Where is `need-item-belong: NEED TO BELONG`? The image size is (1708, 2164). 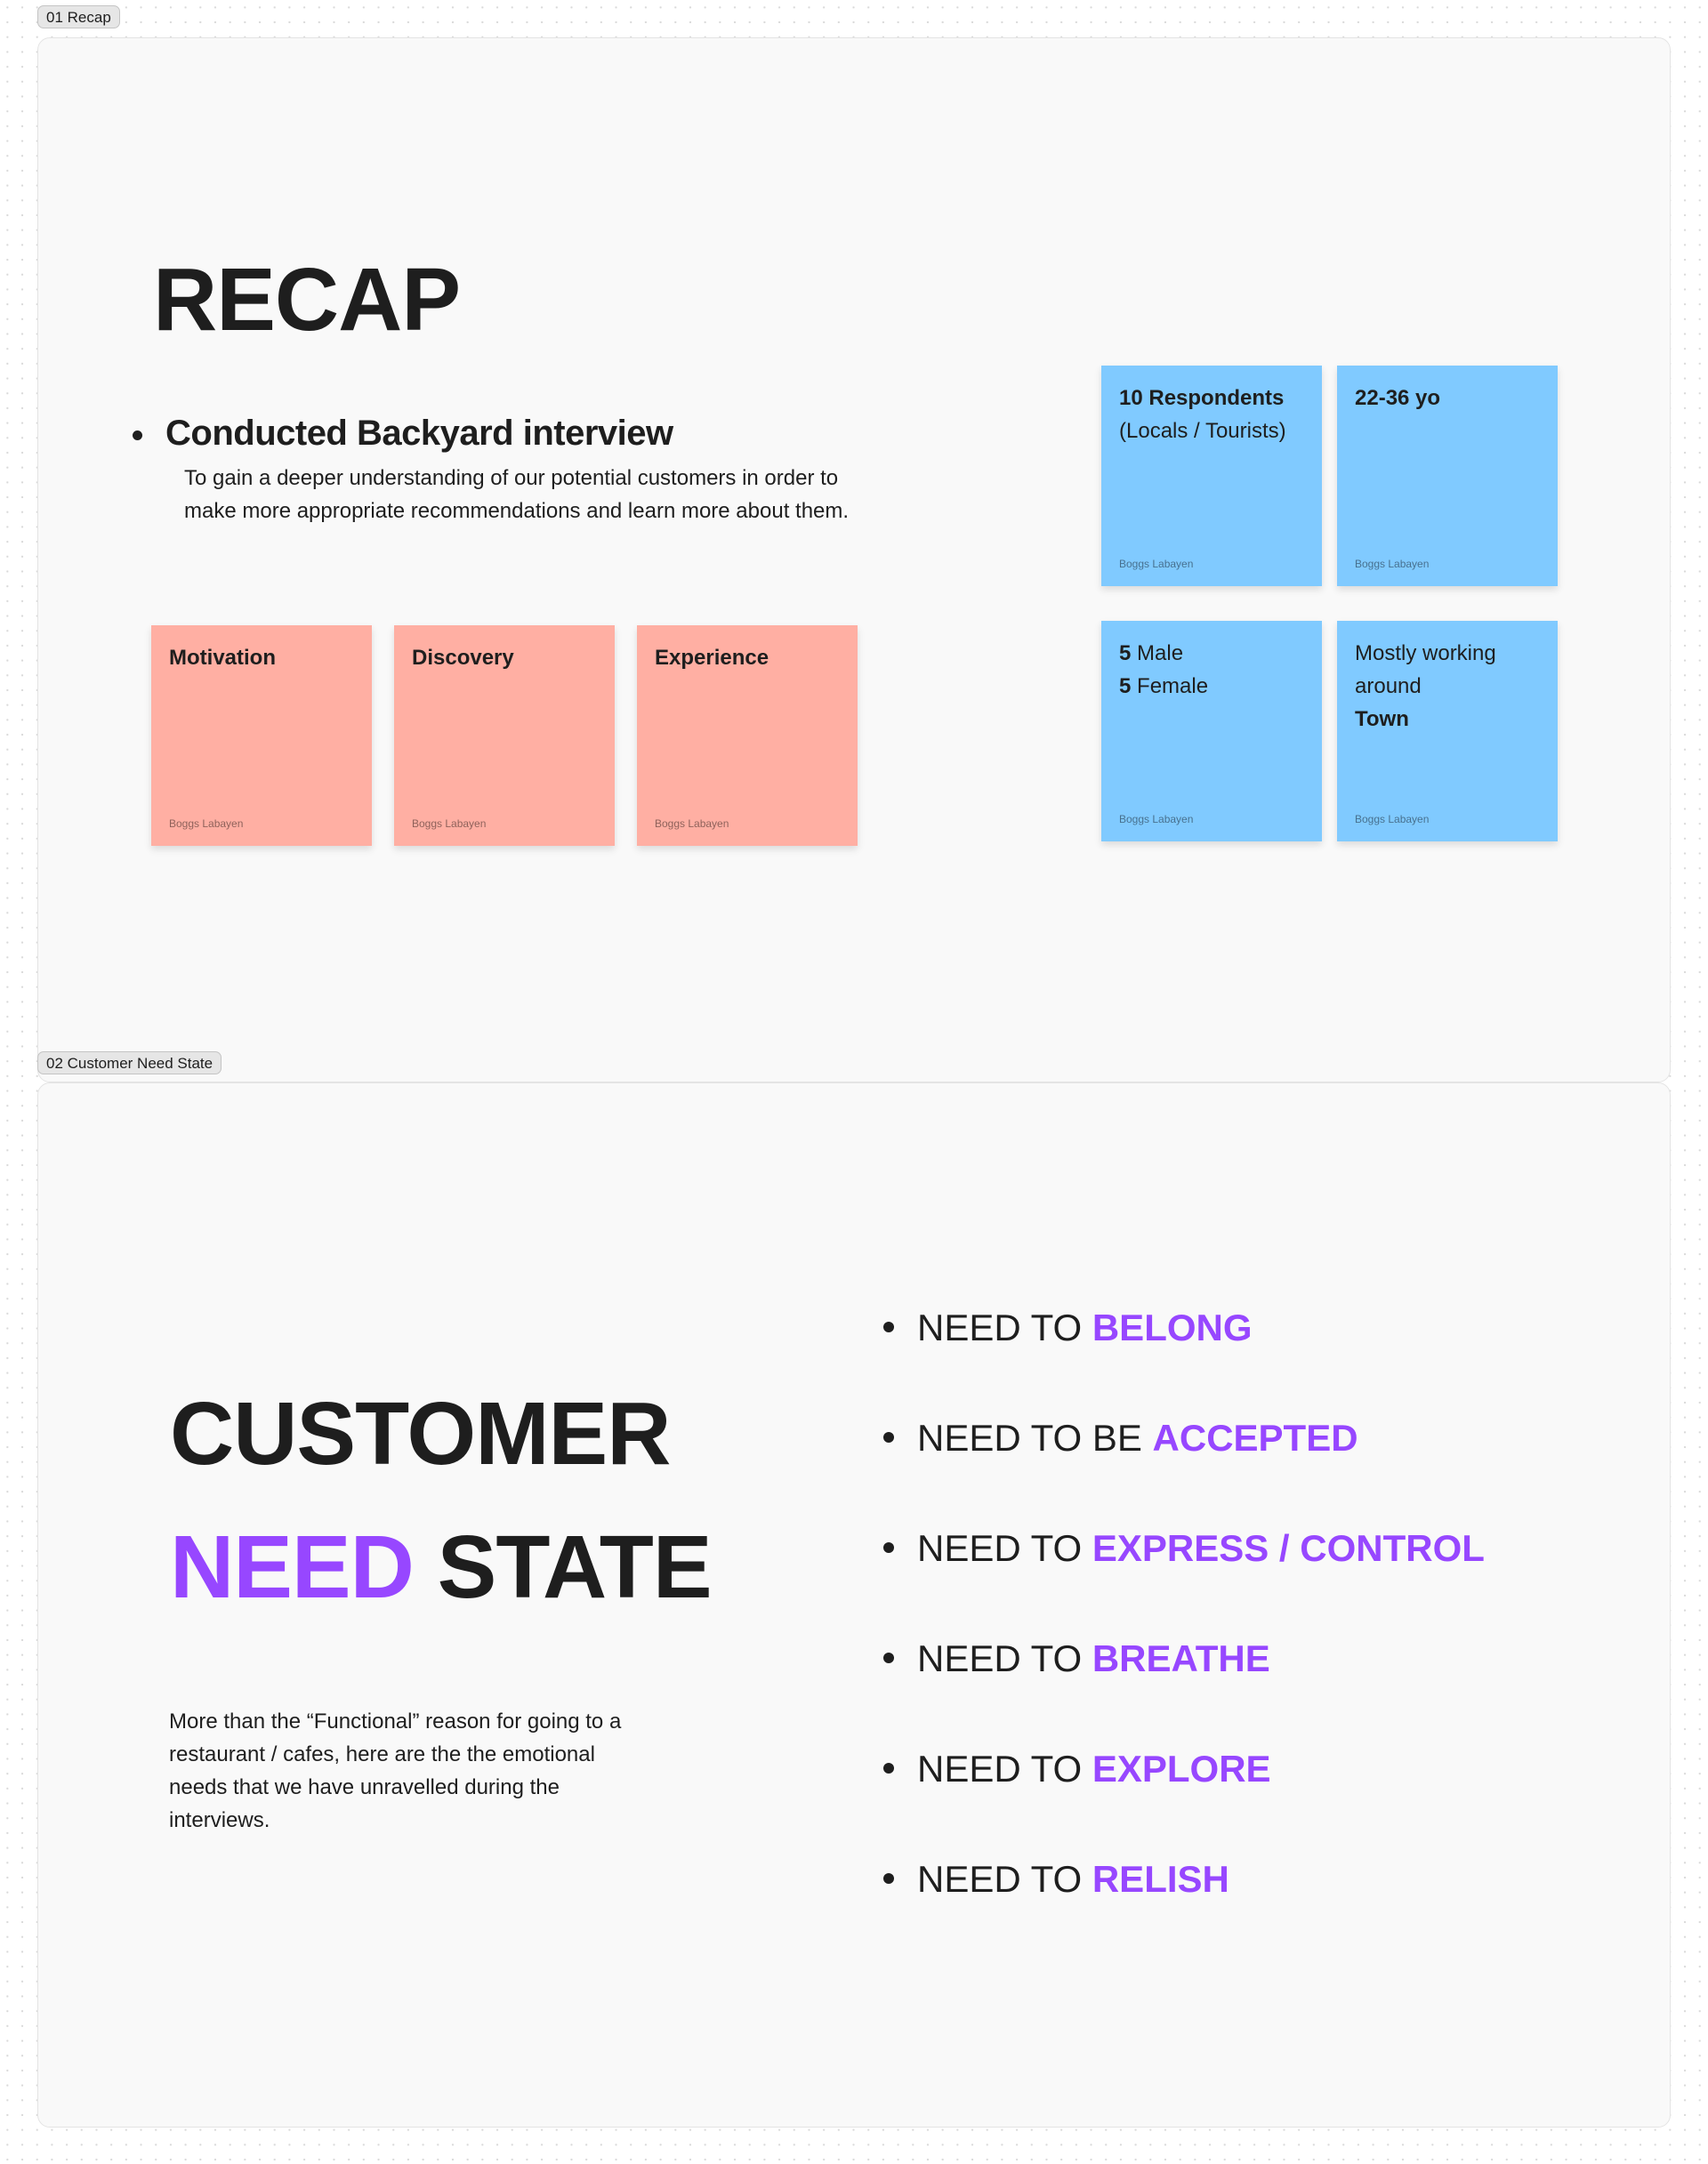
need-item-belong: NEED TO BELONG is located at coordinates (1067, 1328).